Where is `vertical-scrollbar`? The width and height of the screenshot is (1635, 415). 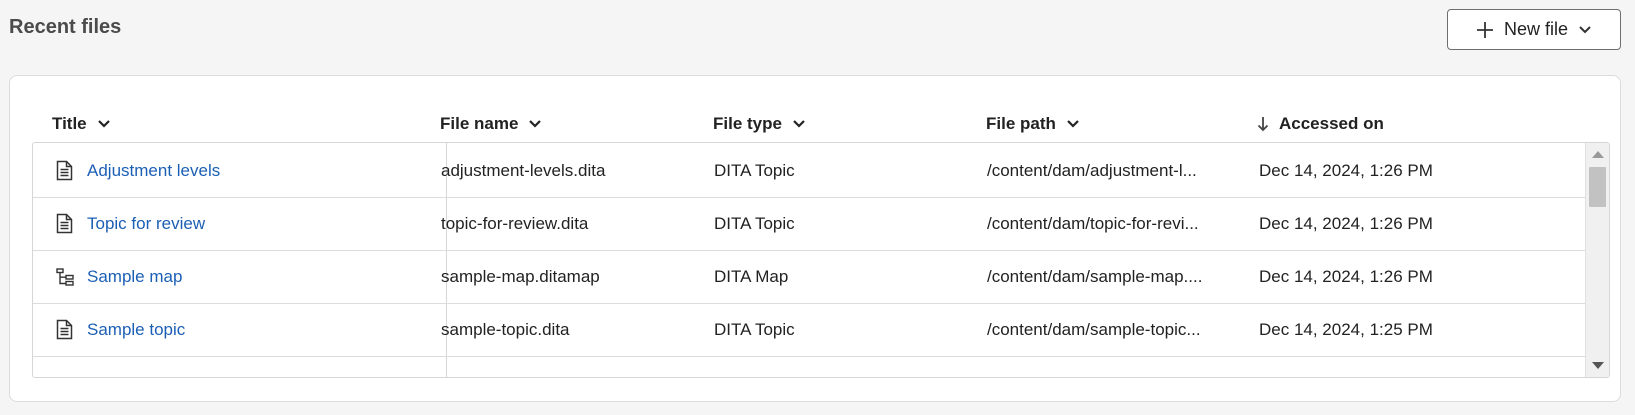
vertical-scrollbar is located at coordinates (1597, 260).